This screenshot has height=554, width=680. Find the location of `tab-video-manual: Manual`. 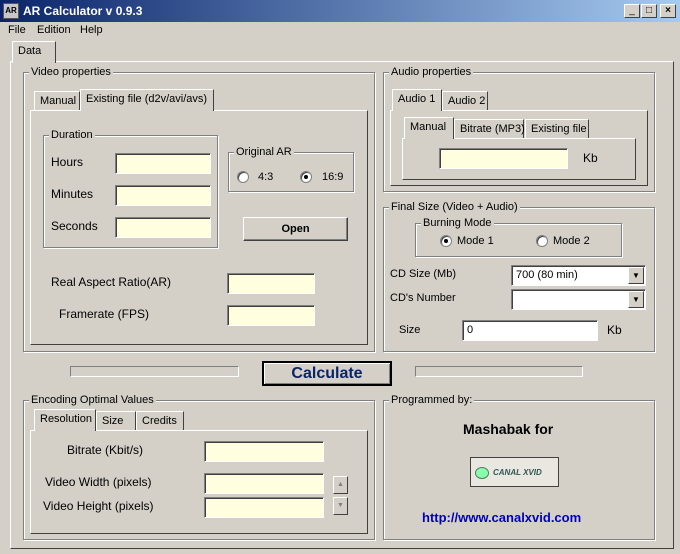

tab-video-manual: Manual is located at coordinates (57, 101).